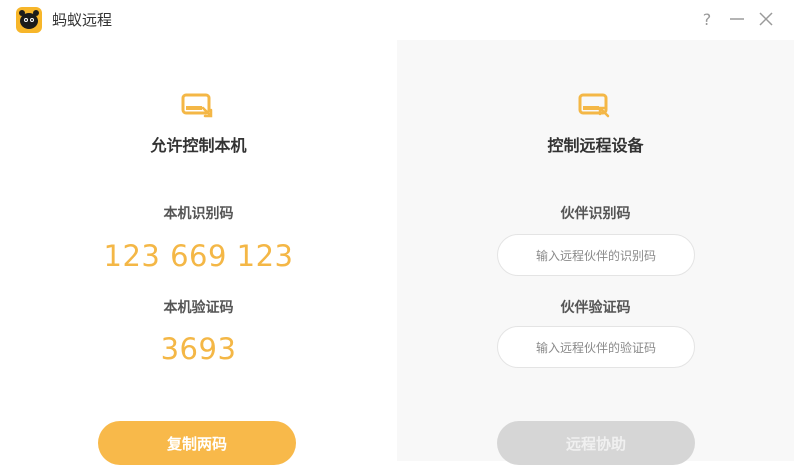 The height and width of the screenshot is (465, 794). Describe the element at coordinates (595, 308) in the screenshot. I see `partner-code-label: 伙伴验证码` at that location.